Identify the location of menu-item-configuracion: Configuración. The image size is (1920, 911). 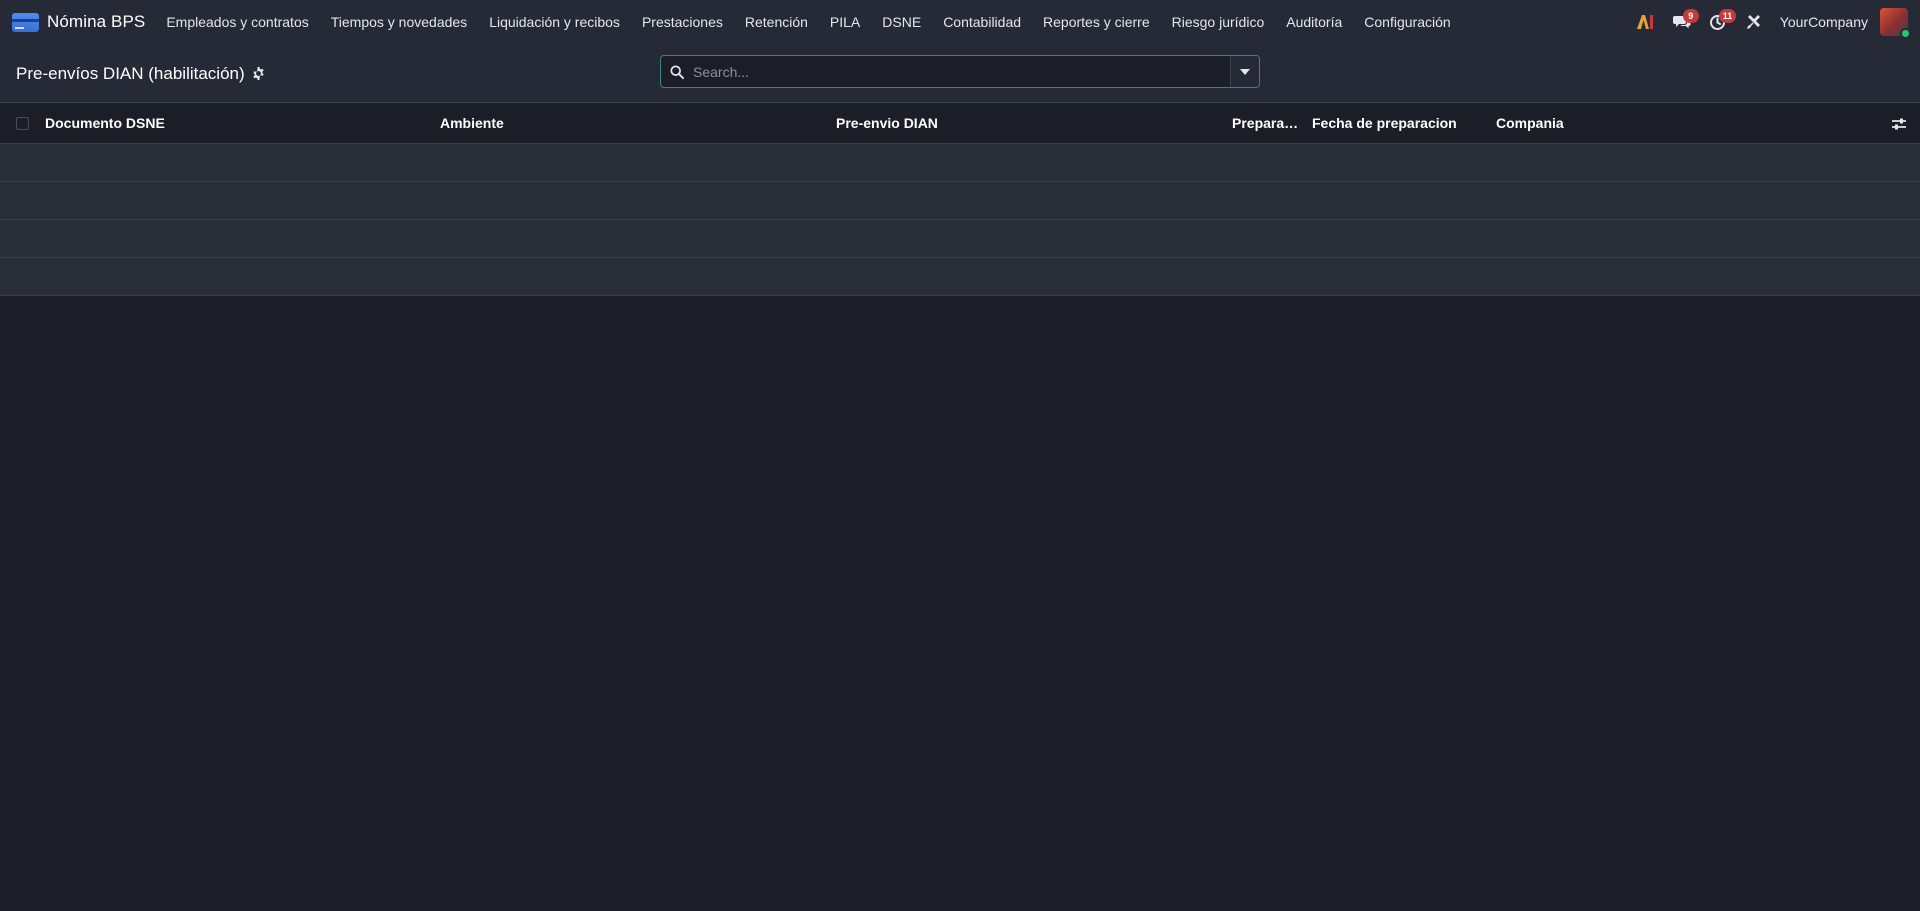
(1407, 22).